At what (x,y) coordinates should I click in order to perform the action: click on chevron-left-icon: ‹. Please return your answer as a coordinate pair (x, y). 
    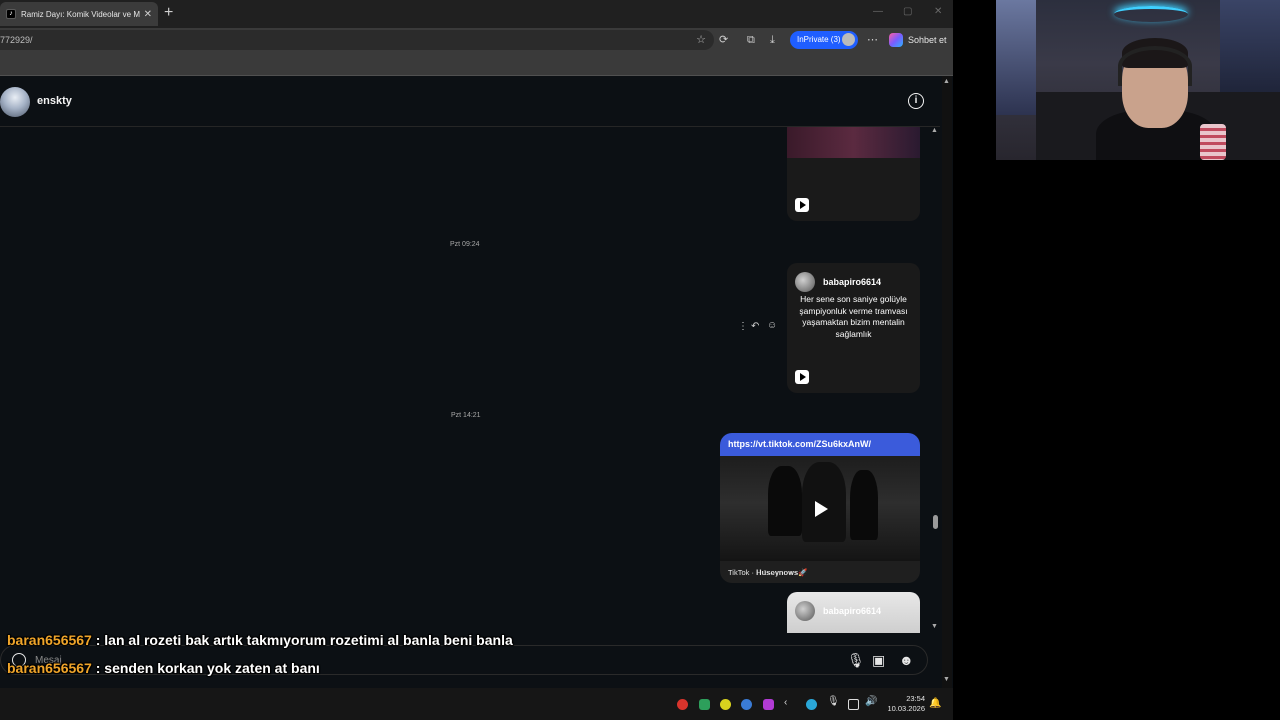
    Looking at the image, I should click on (789, 702).